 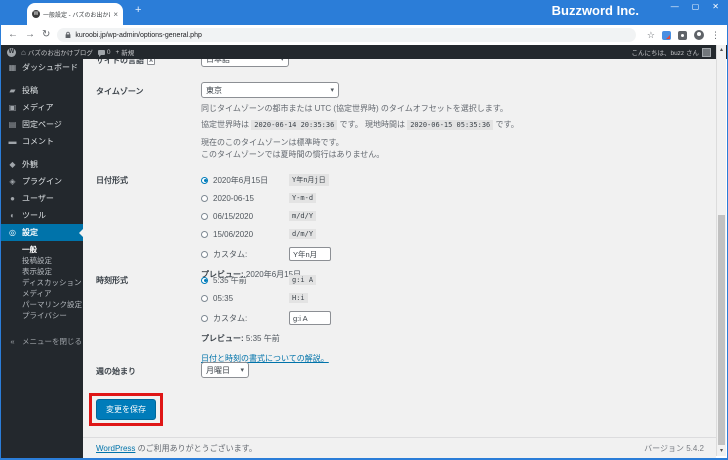 What do you see at coordinates (674, 448) in the screenshot?
I see `wp-version: バージョン 5.4.2` at bounding box center [674, 448].